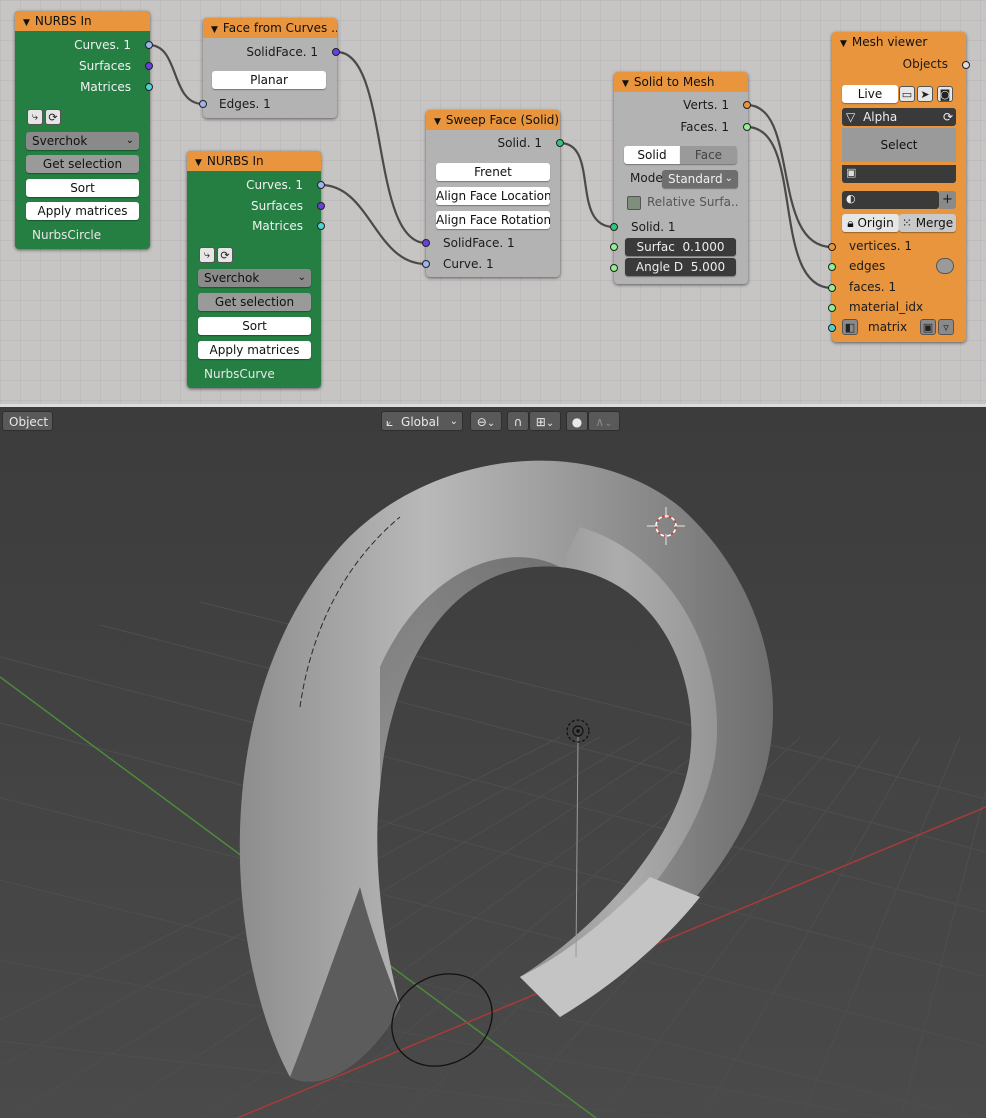  I want to click on object-mode-button: Object, so click(27, 421).